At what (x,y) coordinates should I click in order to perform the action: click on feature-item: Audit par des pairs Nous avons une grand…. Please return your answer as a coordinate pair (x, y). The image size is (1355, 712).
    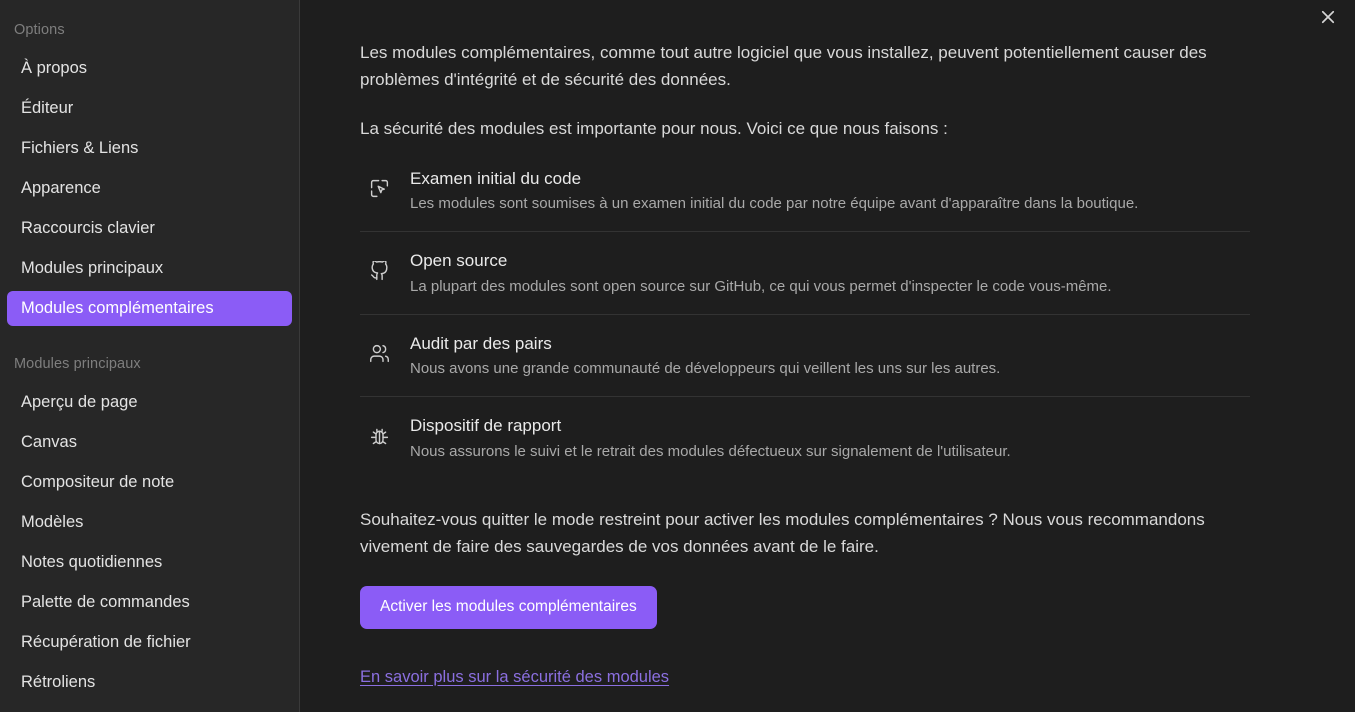
    Looking at the image, I should click on (805, 355).